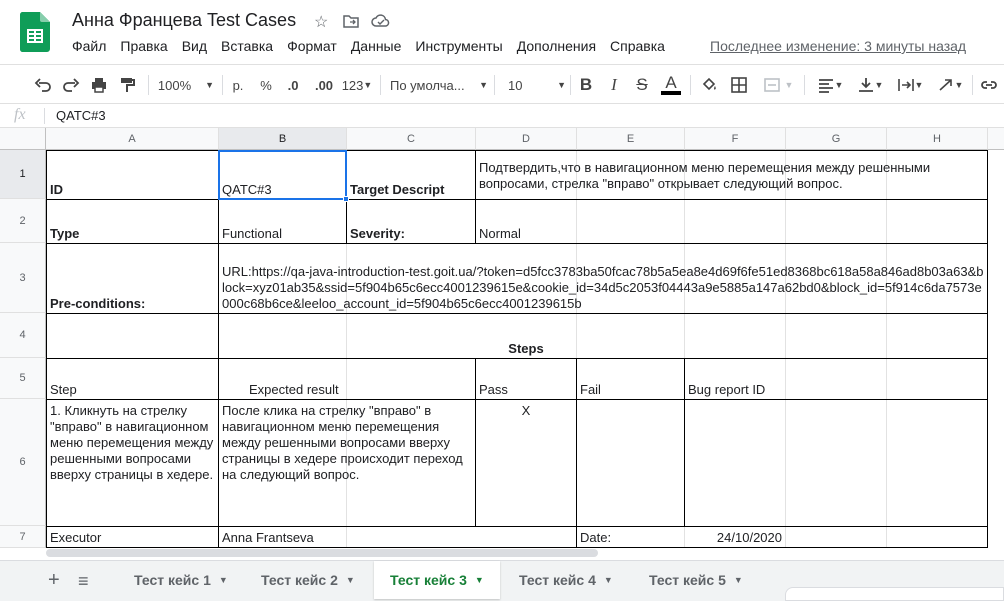 The width and height of the screenshot is (1004, 601). I want to click on star-icon: ☆, so click(321, 22).